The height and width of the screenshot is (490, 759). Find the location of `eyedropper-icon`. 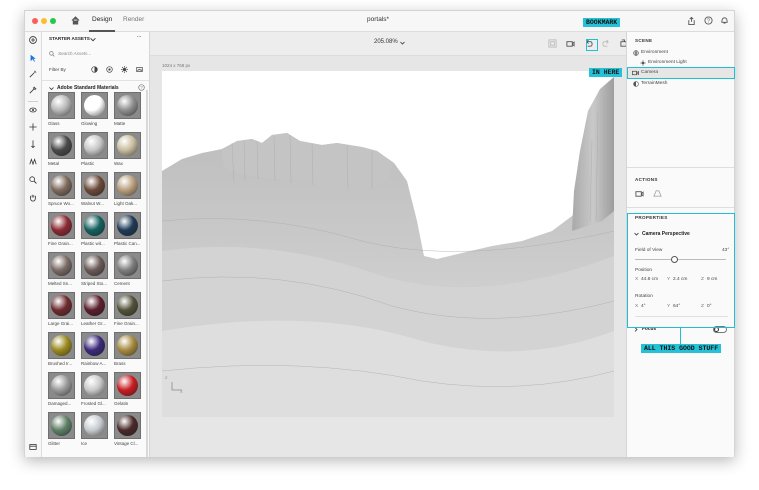

eyedropper-icon is located at coordinates (33, 90).